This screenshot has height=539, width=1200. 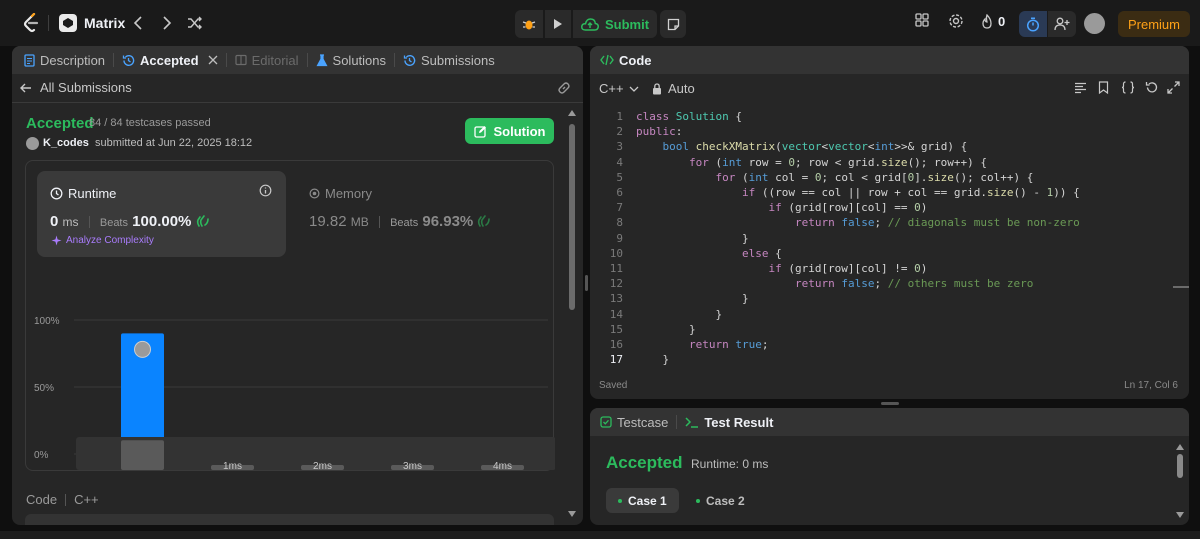 I want to click on problem-title: Matrix, so click(x=104, y=23).